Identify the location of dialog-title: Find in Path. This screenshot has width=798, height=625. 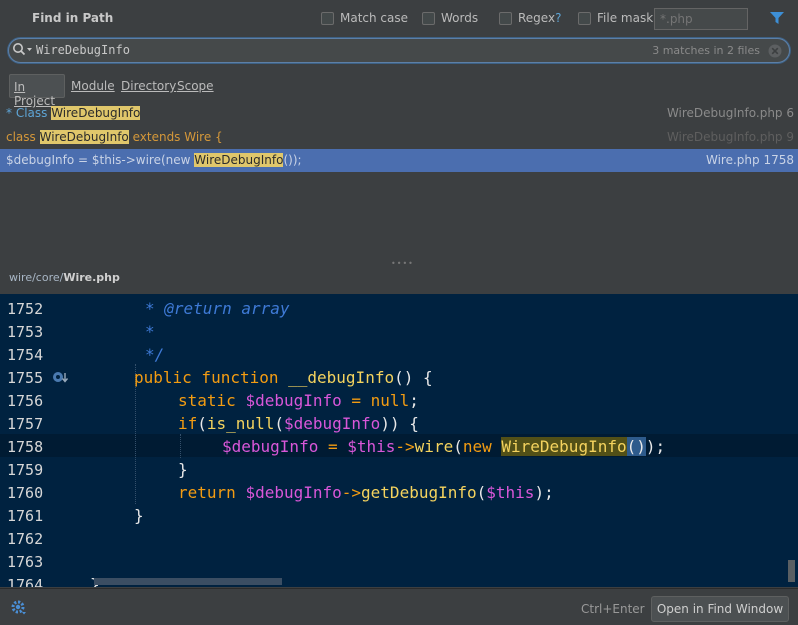
(73, 18).